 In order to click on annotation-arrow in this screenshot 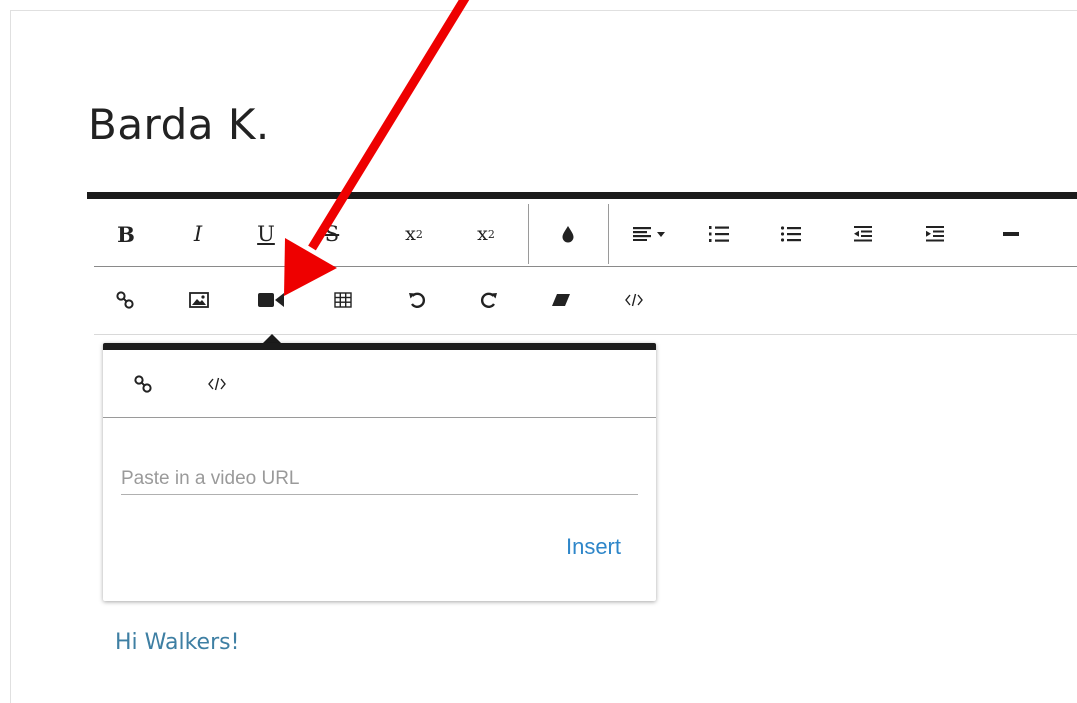, I will do `click(377, 148)`.